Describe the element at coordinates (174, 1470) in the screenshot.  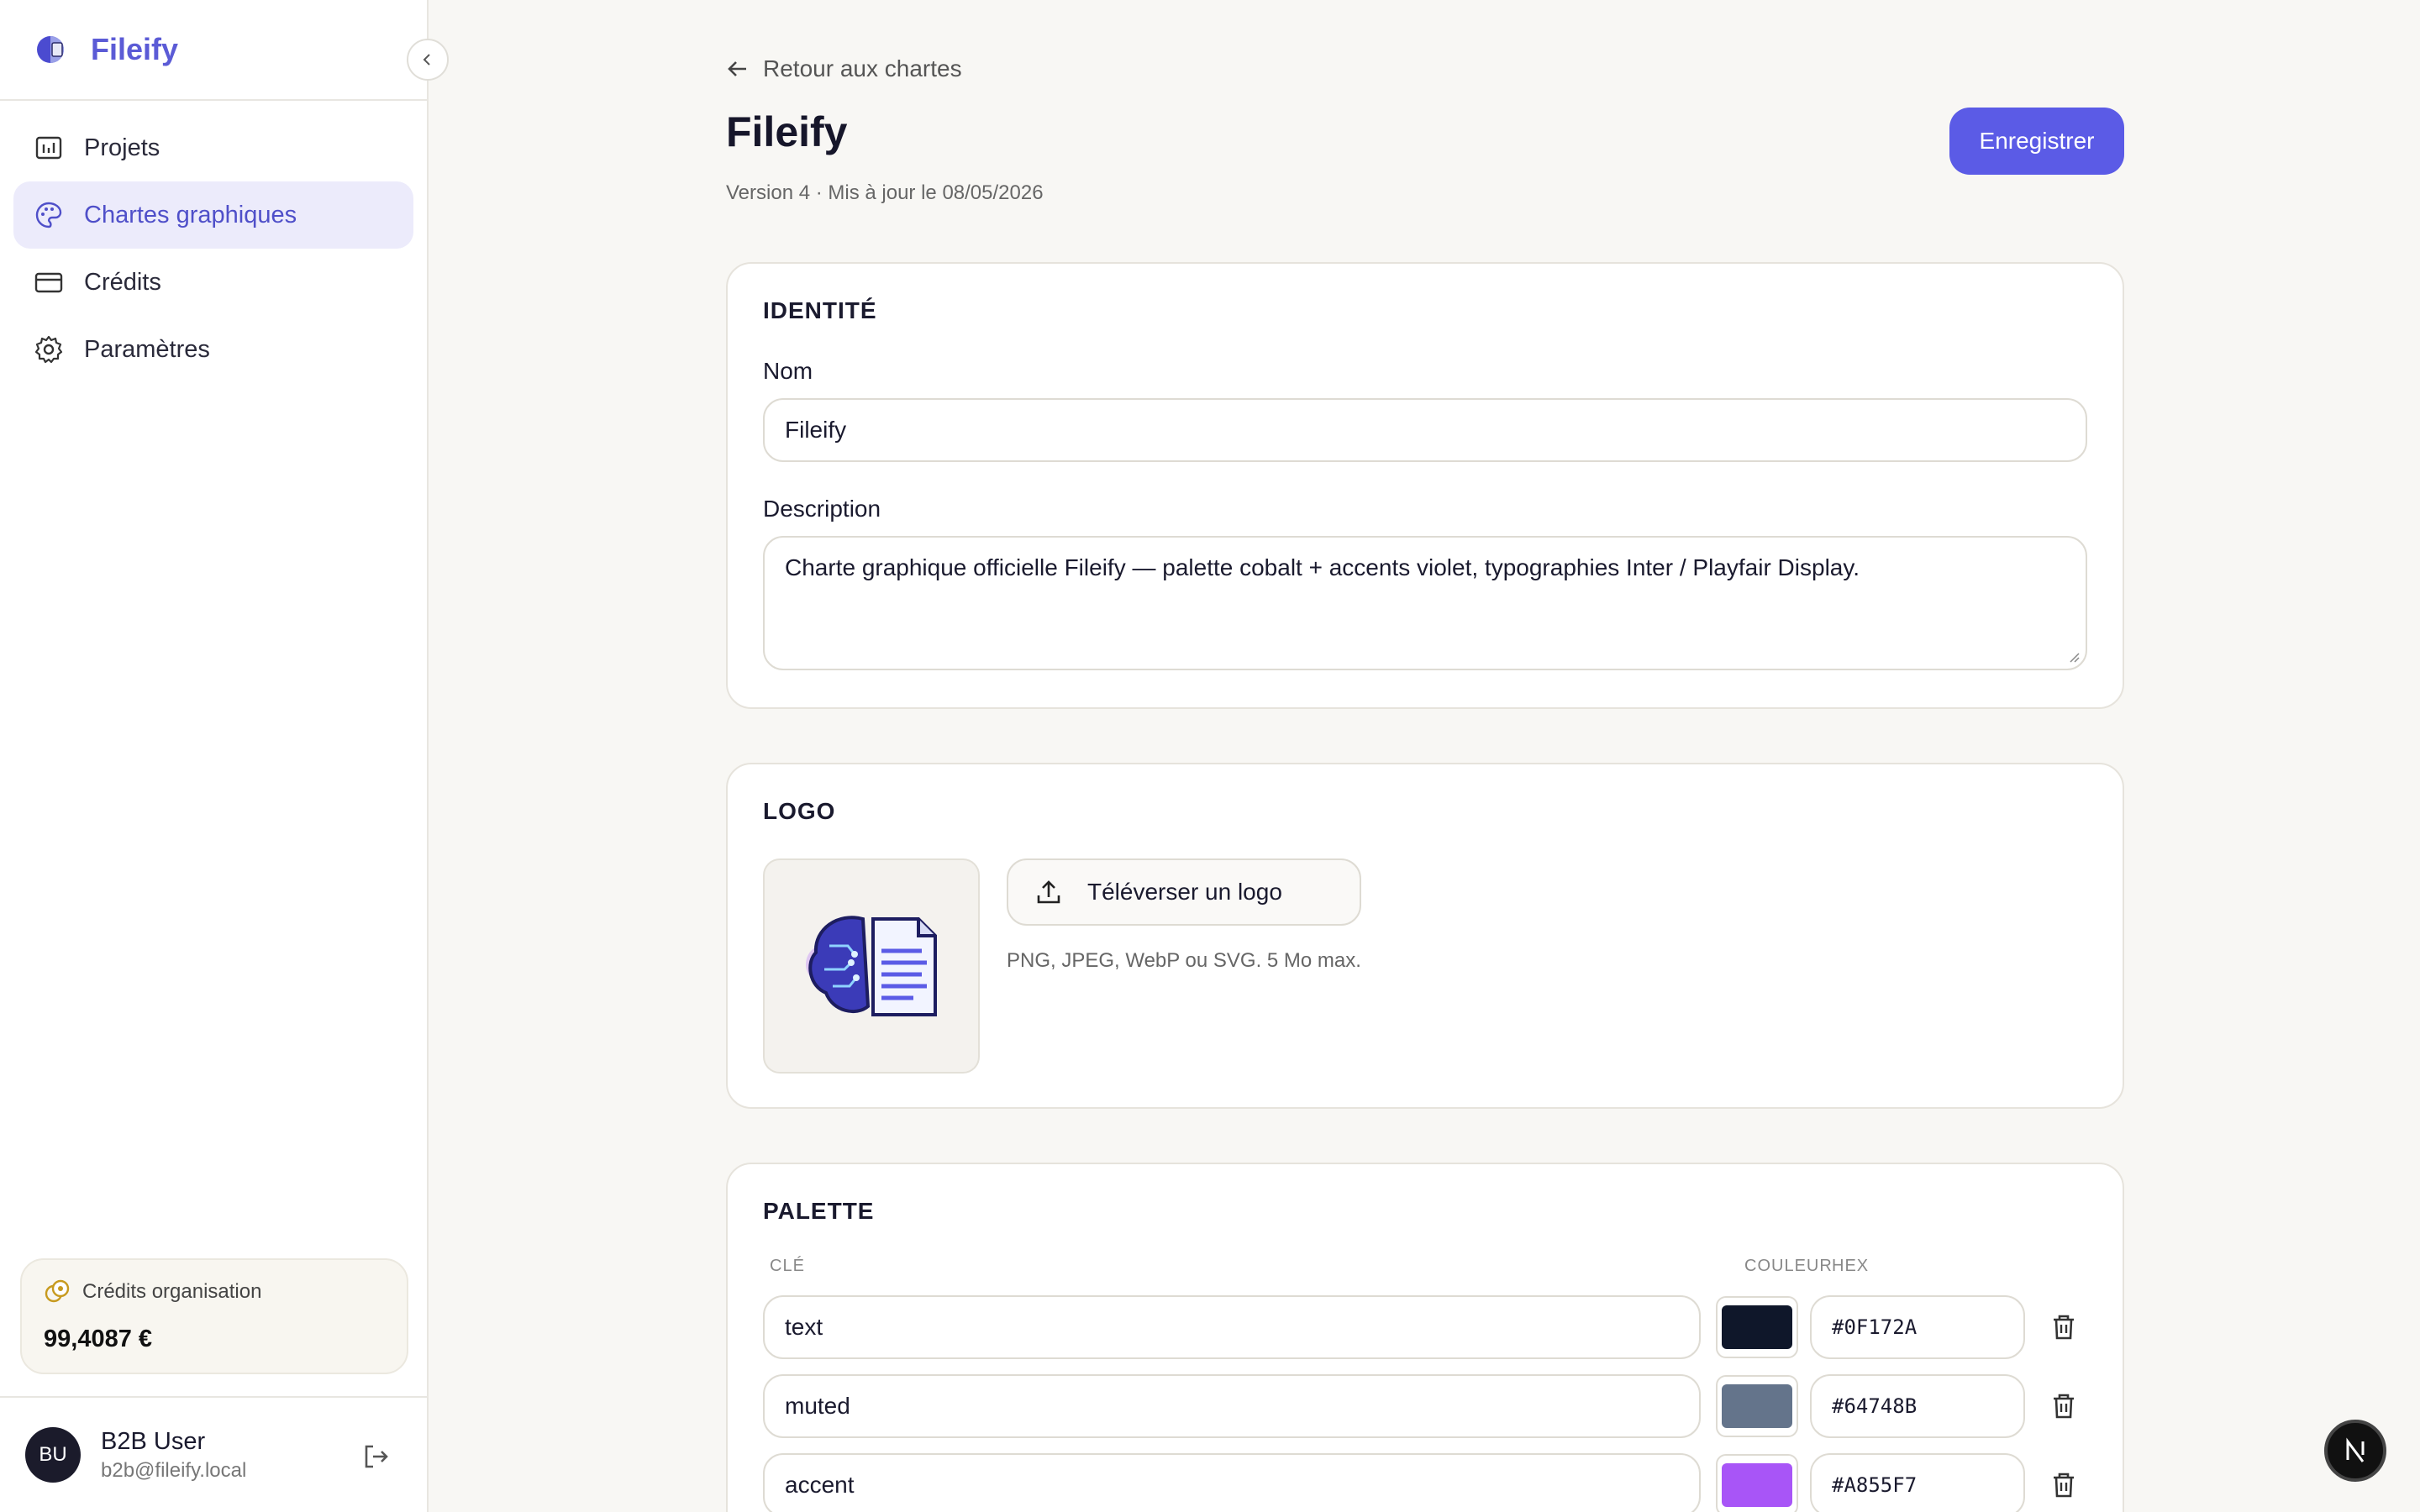
I see `user-email: b2b@fileify.local` at that location.